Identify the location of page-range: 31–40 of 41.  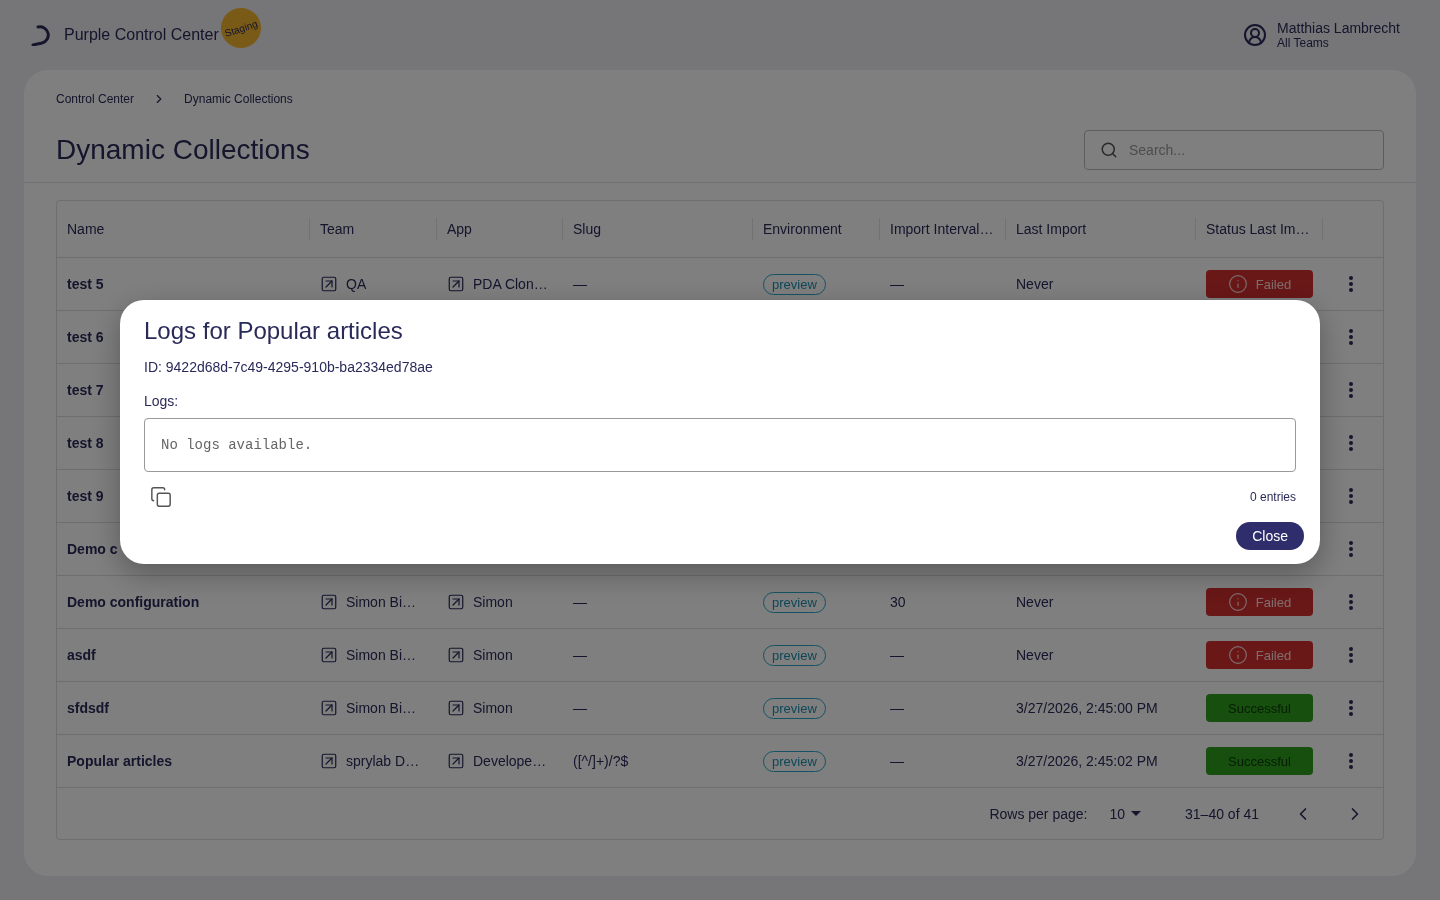
(1222, 813).